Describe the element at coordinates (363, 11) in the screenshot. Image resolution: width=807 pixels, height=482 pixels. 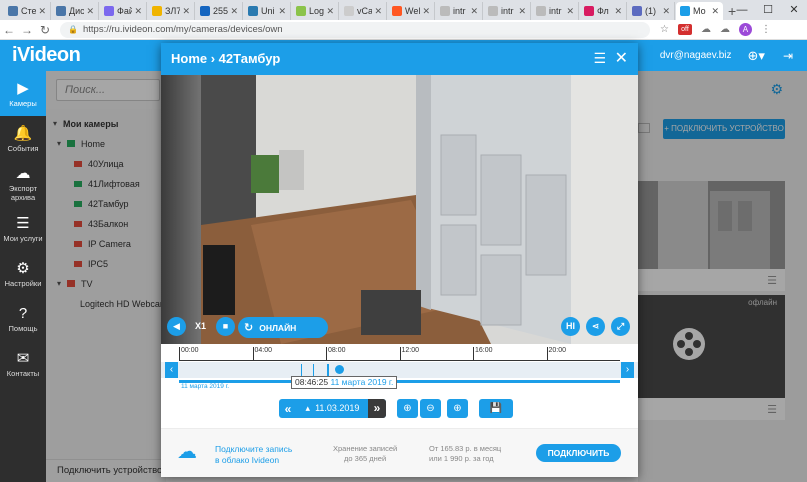
I see `browser-tab: vCa ✕` at that location.